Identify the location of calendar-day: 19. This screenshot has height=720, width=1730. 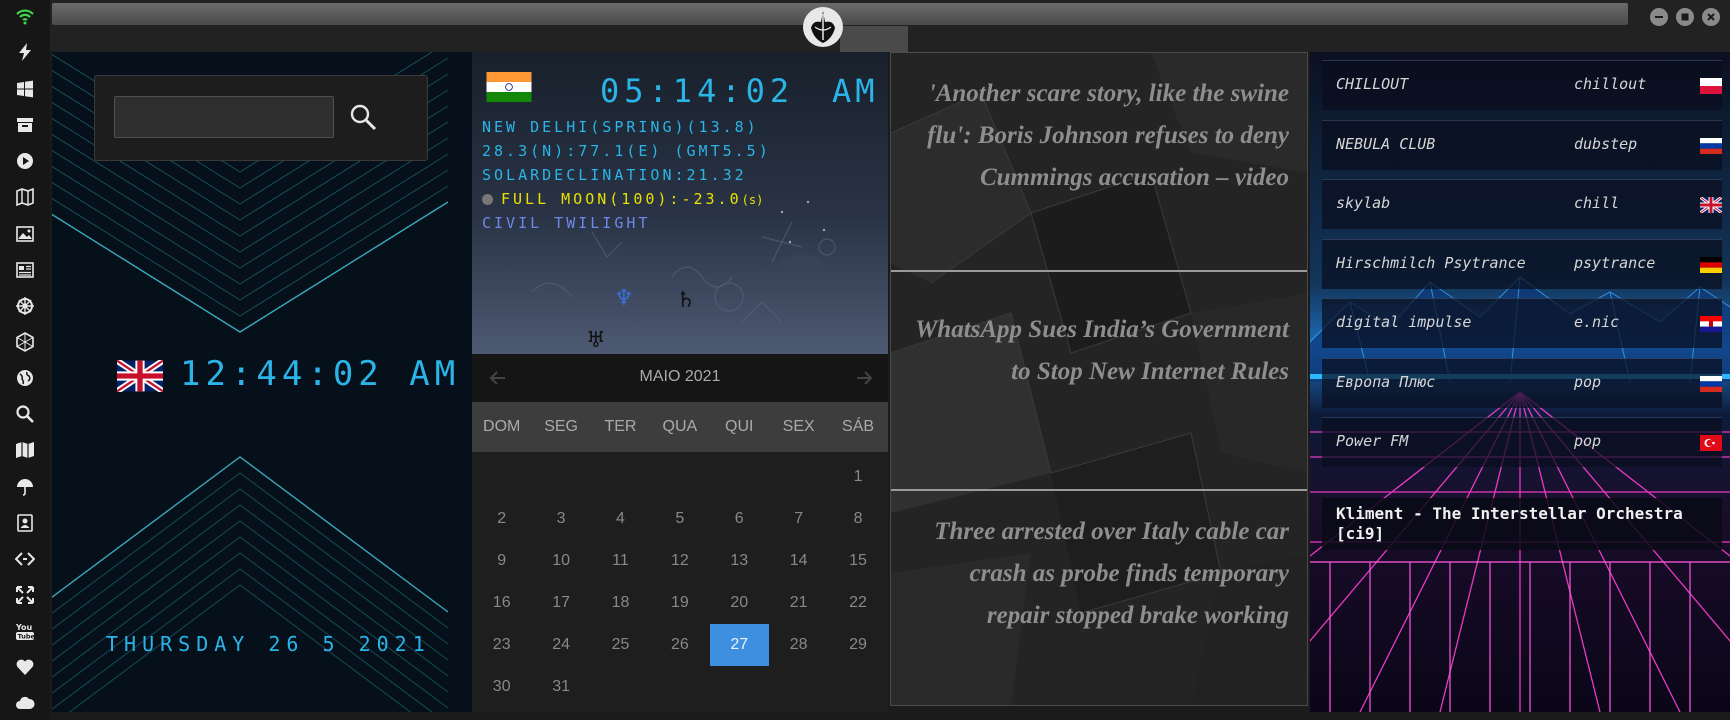
(679, 603).